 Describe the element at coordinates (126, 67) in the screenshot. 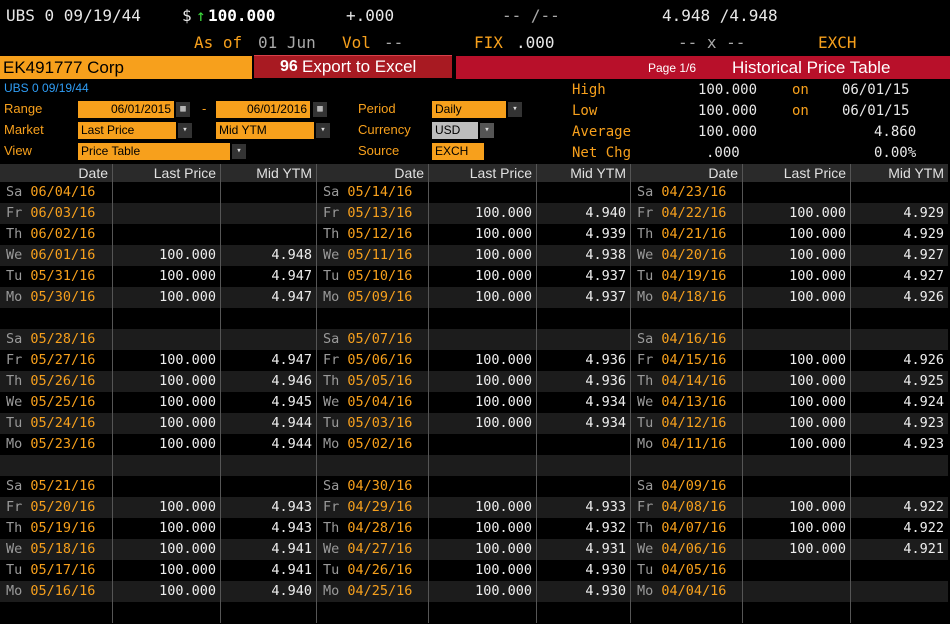

I see `security-field: EK491777 Corp` at that location.